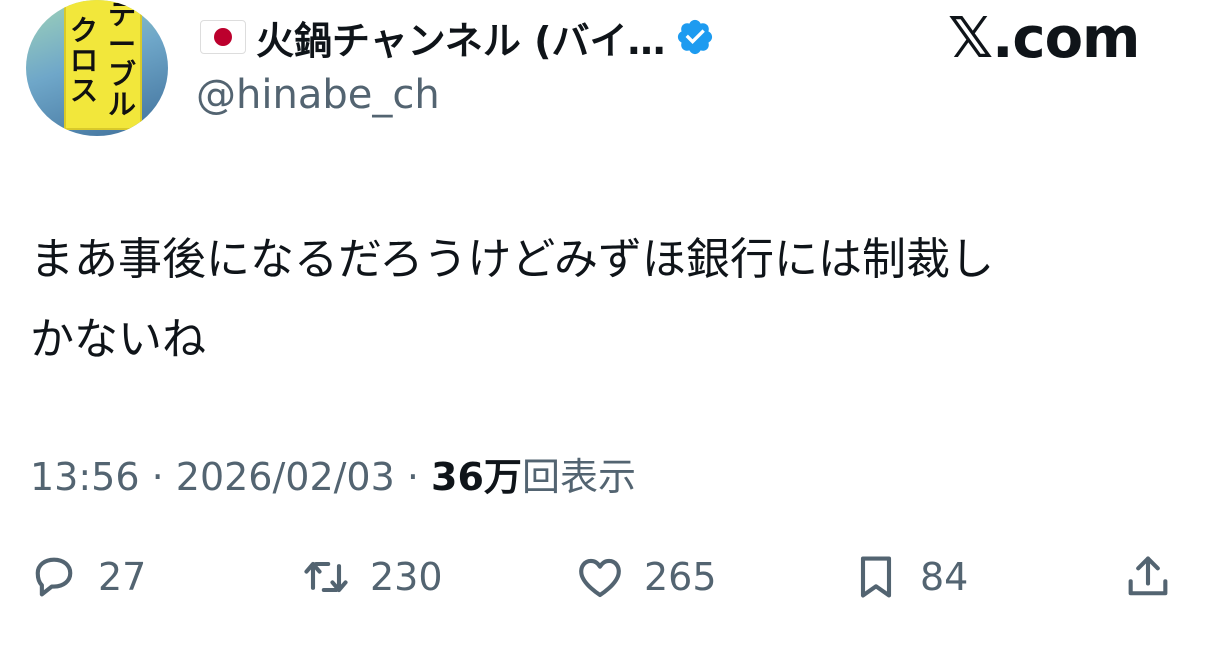 Image resolution: width=1206 pixels, height=667 pixels. I want to click on bookmark-icon, so click(876, 577).